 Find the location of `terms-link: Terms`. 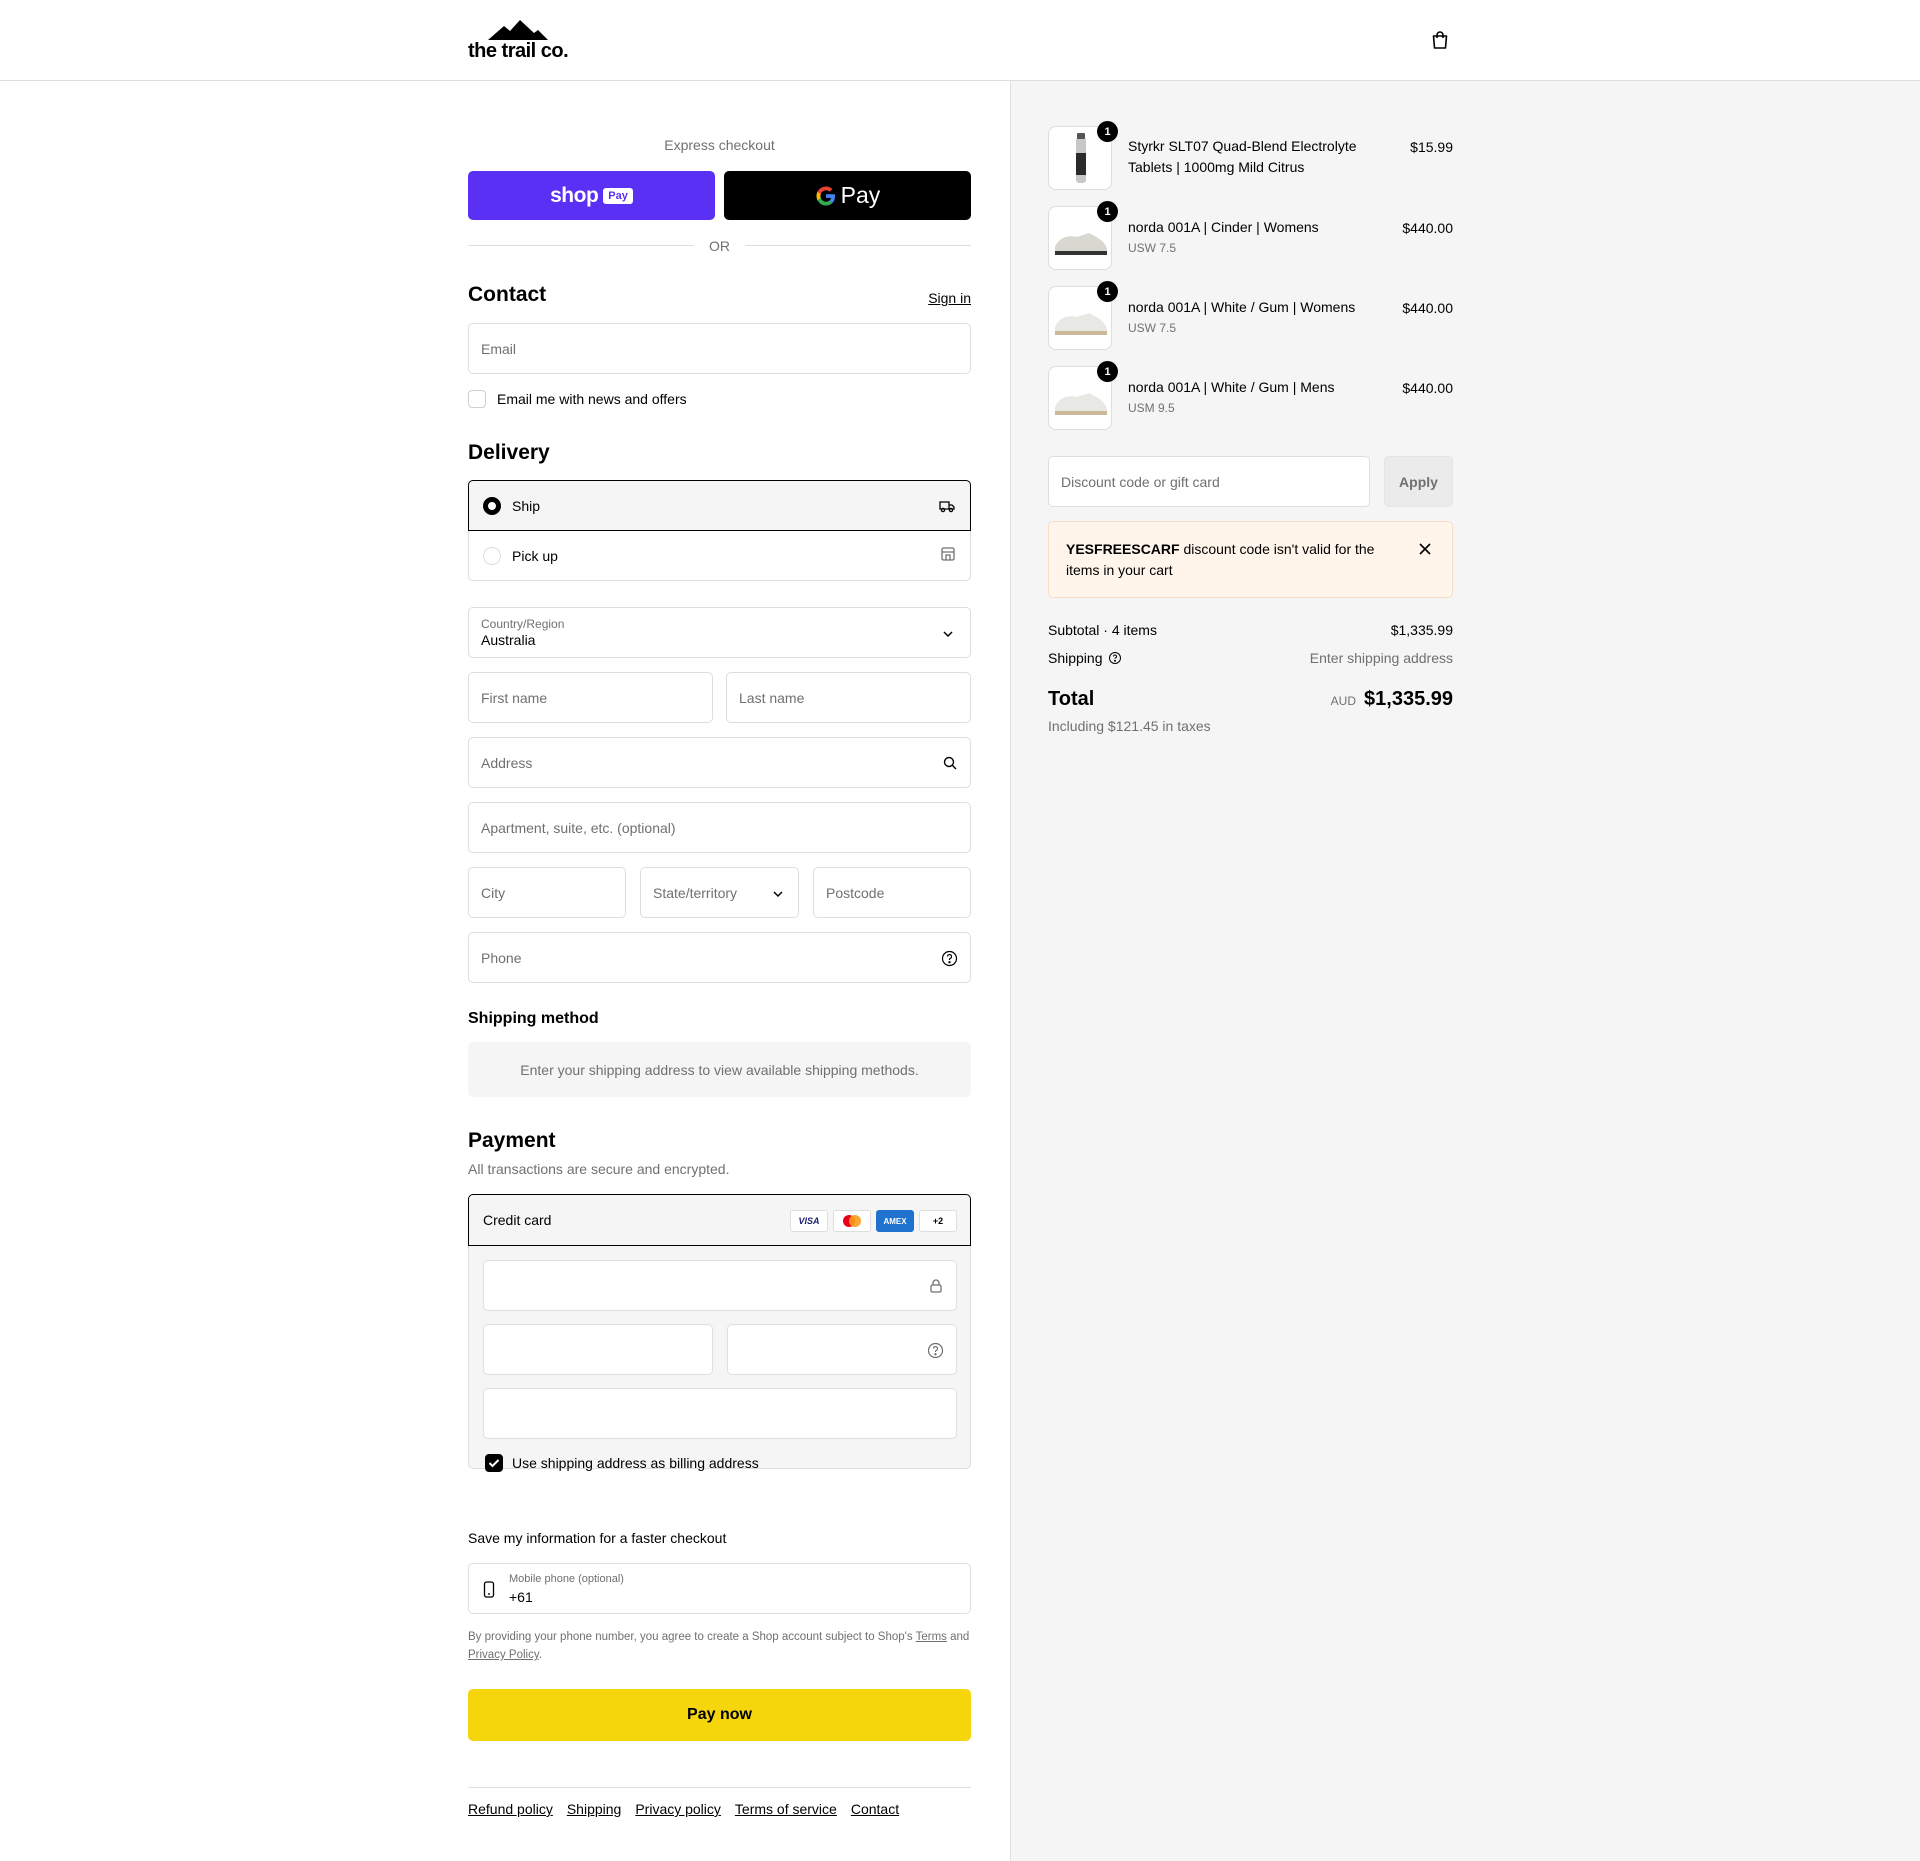

terms-link: Terms is located at coordinates (931, 1637).